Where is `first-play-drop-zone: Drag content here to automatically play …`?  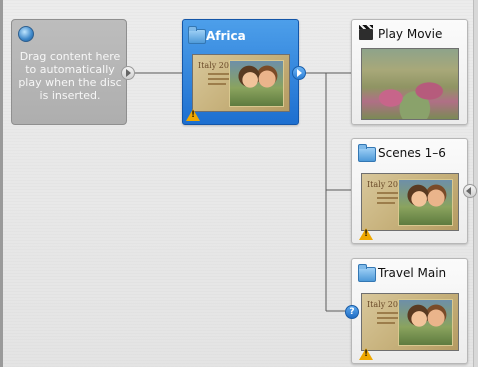 first-play-drop-zone: Drag content here to automatically play … is located at coordinates (69, 72).